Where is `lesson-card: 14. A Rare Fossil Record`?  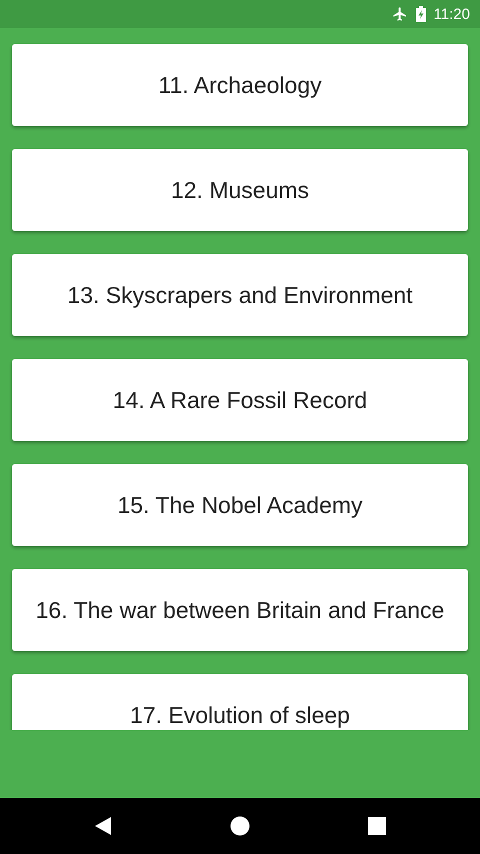
lesson-card: 14. A Rare Fossil Record is located at coordinates (240, 400).